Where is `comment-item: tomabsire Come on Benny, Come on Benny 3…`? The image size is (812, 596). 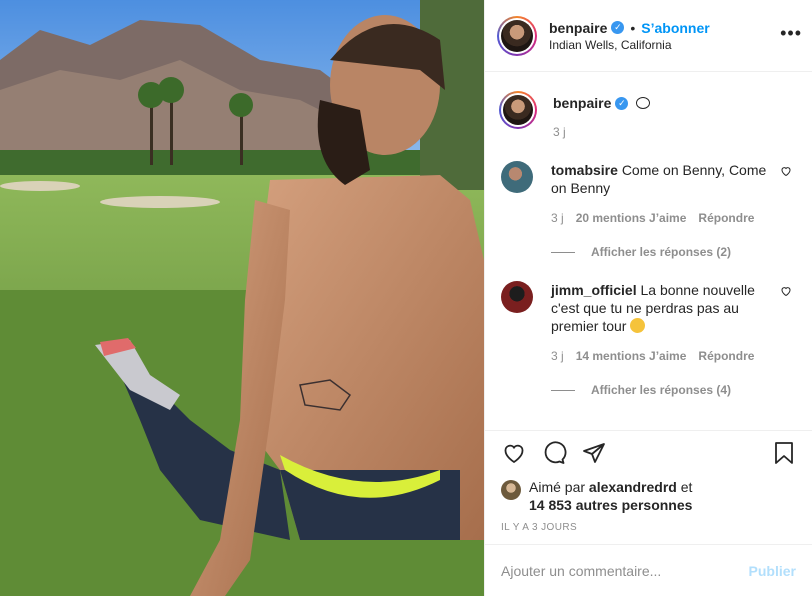 comment-item: tomabsire Come on Benny, Come on Benny 3… is located at coordinates (647, 210).